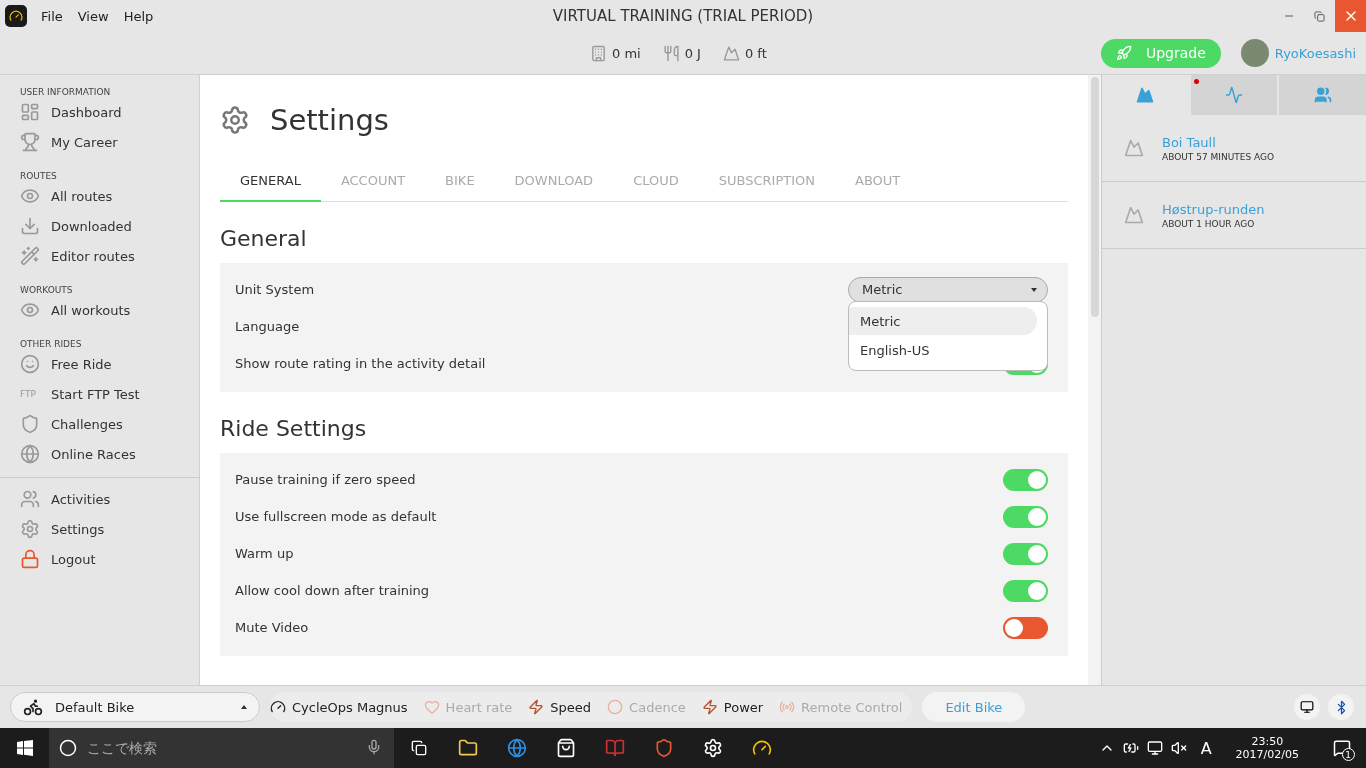 This screenshot has width=1366, height=768. What do you see at coordinates (1123, 53) in the screenshot?
I see `rocket-icon` at bounding box center [1123, 53].